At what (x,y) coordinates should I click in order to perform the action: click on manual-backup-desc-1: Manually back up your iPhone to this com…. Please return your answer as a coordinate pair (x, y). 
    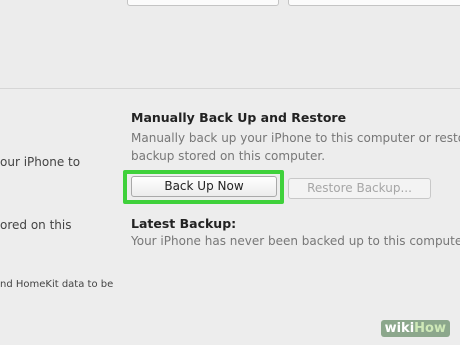
    Looking at the image, I should click on (295, 138).